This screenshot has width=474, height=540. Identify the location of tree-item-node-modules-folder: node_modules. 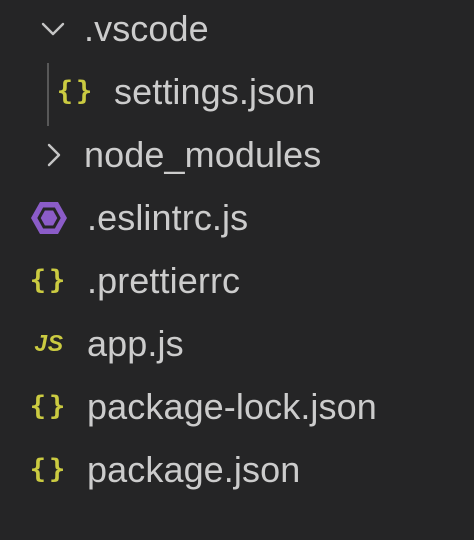
(237, 154).